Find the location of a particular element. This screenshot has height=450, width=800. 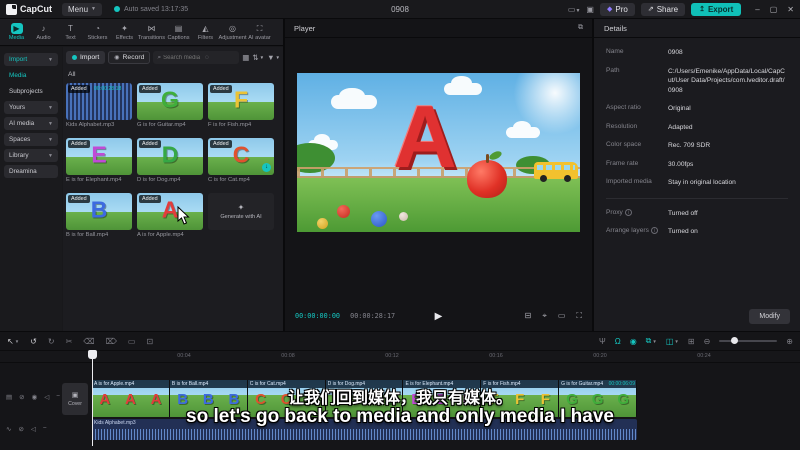

magnetic-snap-icon: Ω is located at coordinates (618, 341).